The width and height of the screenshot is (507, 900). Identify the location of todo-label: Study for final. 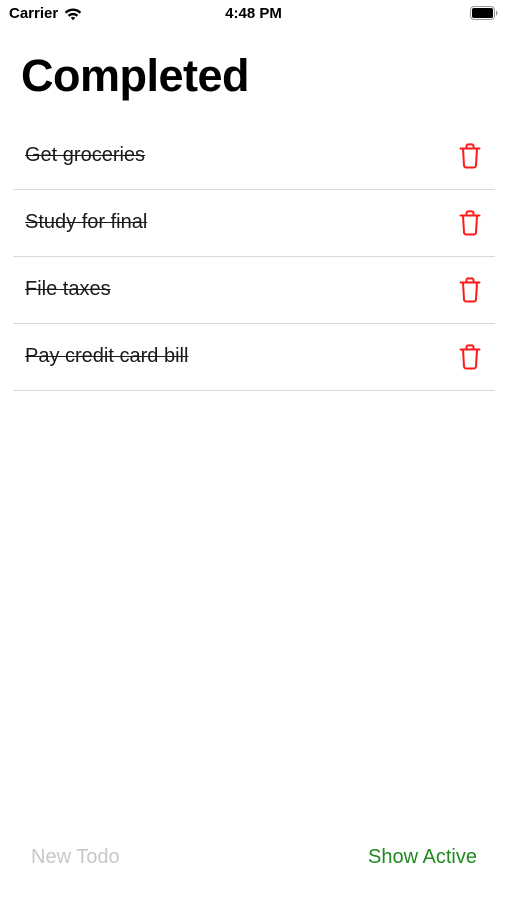
(86, 222).